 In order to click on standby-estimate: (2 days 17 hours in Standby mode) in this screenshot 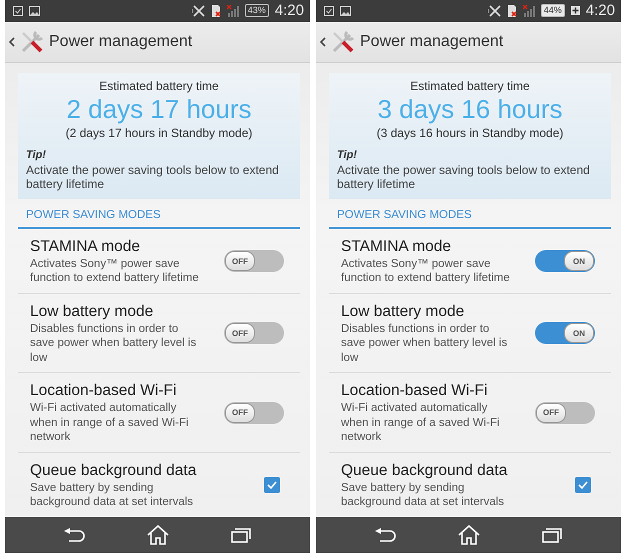, I will do `click(159, 133)`.